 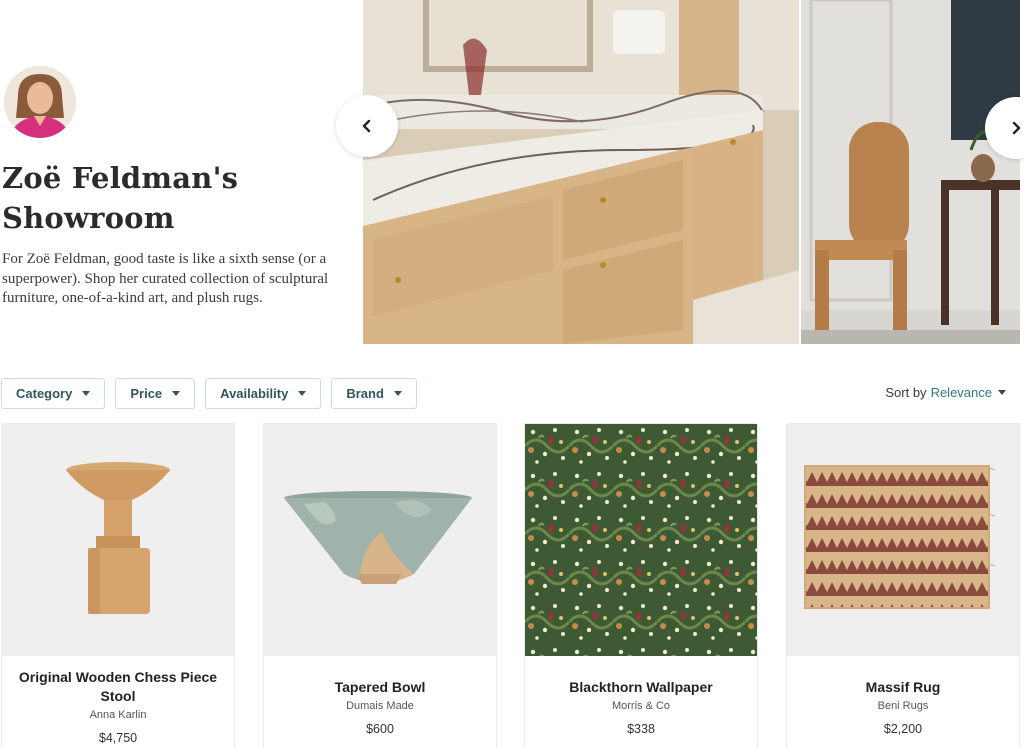 I want to click on carousel-prev-button, so click(x=367, y=126).